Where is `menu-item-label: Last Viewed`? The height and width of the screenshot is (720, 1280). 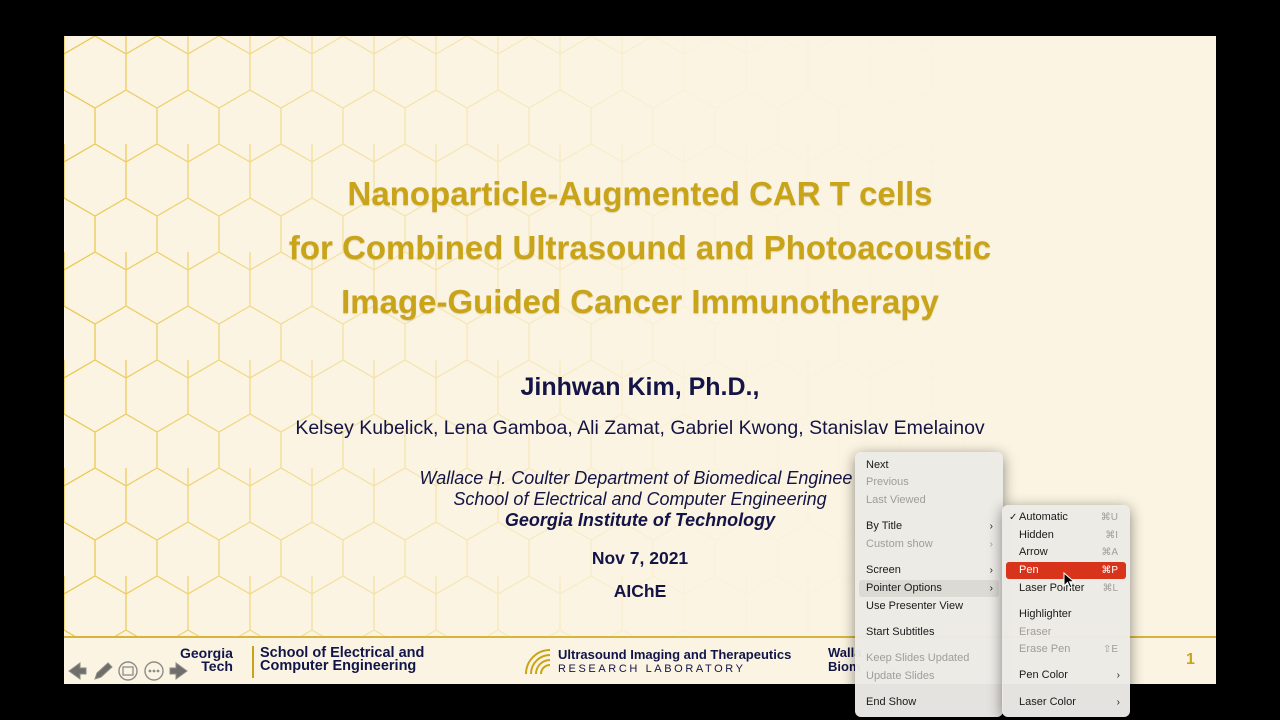 menu-item-label: Last Viewed is located at coordinates (896, 500).